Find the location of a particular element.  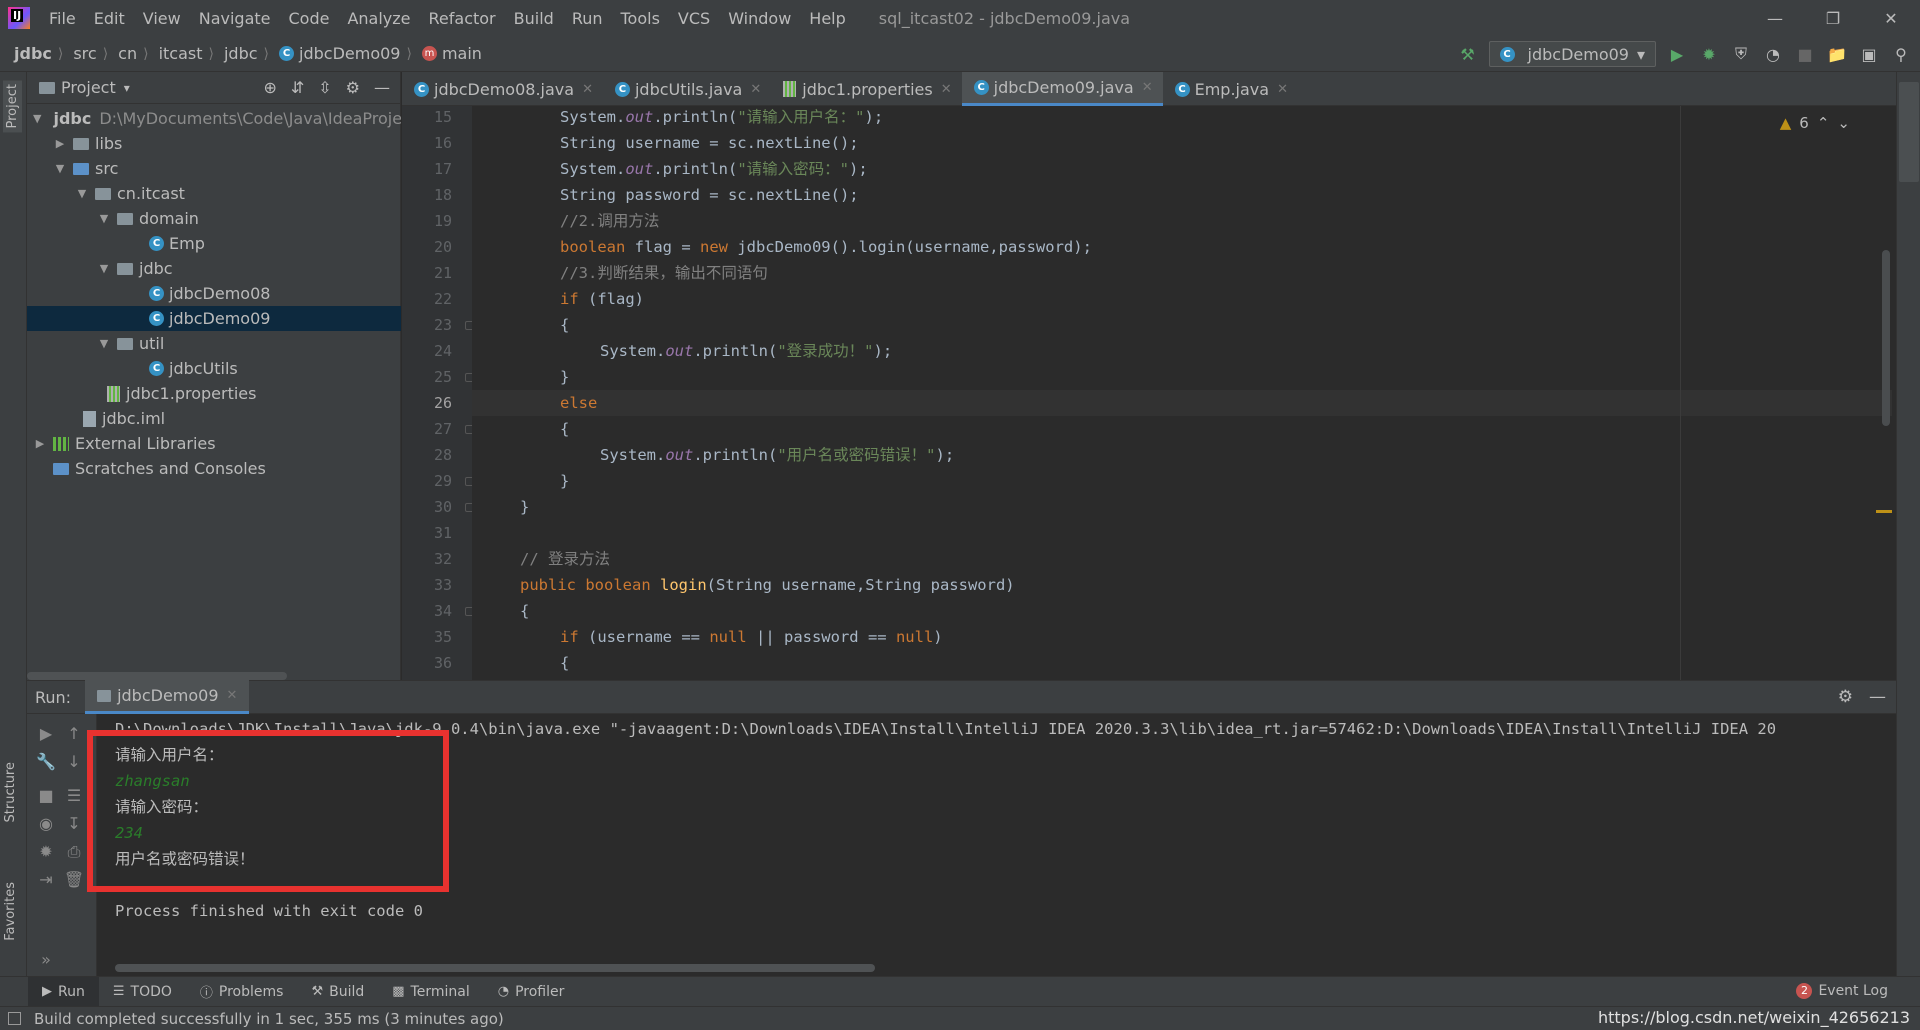

tree-item-scratches: Scratches and Consoles is located at coordinates (214, 468).